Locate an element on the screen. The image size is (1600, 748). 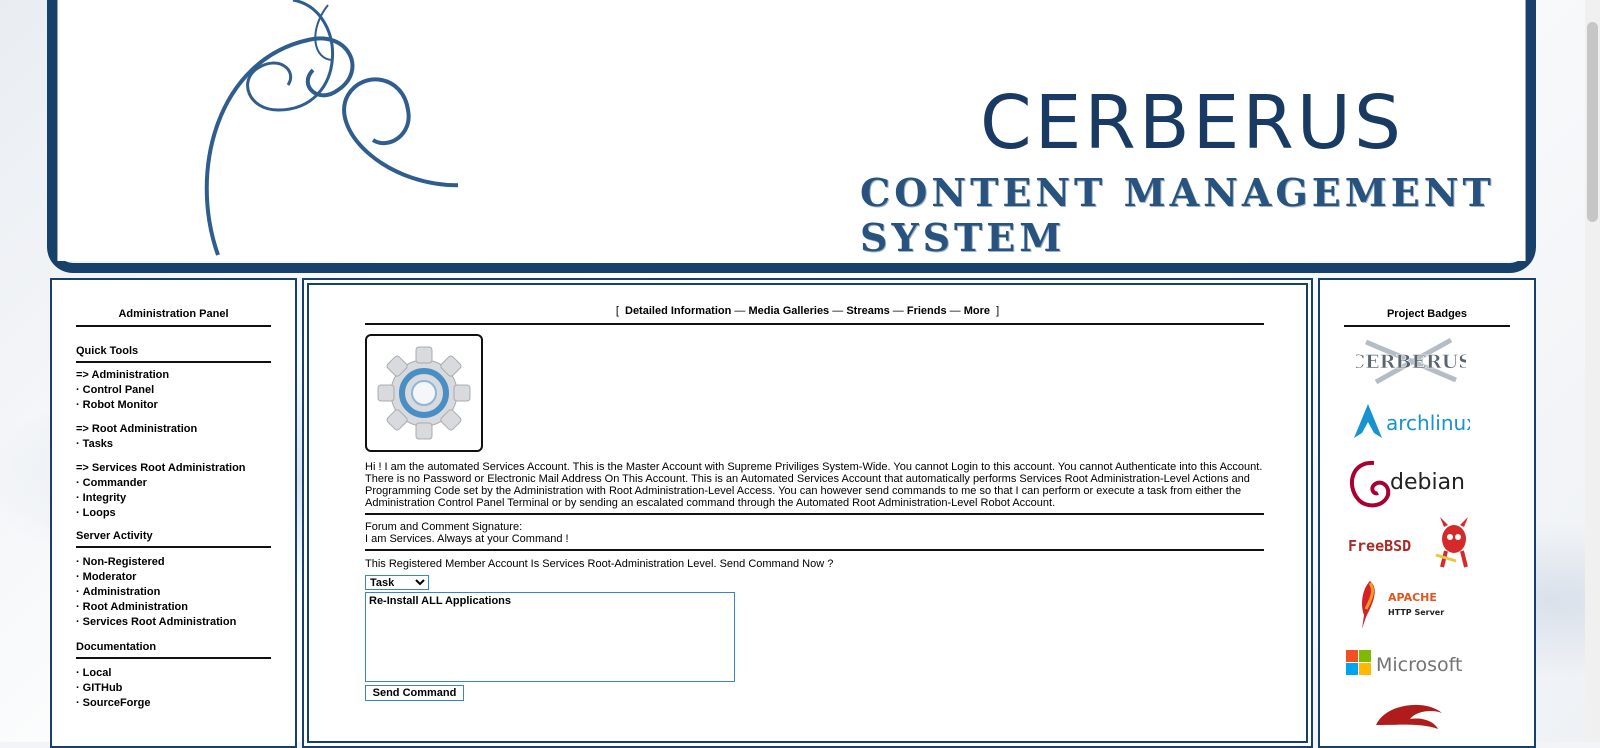
quick-tools-group-root: => Root Administration · Tasks is located at coordinates (173, 437).